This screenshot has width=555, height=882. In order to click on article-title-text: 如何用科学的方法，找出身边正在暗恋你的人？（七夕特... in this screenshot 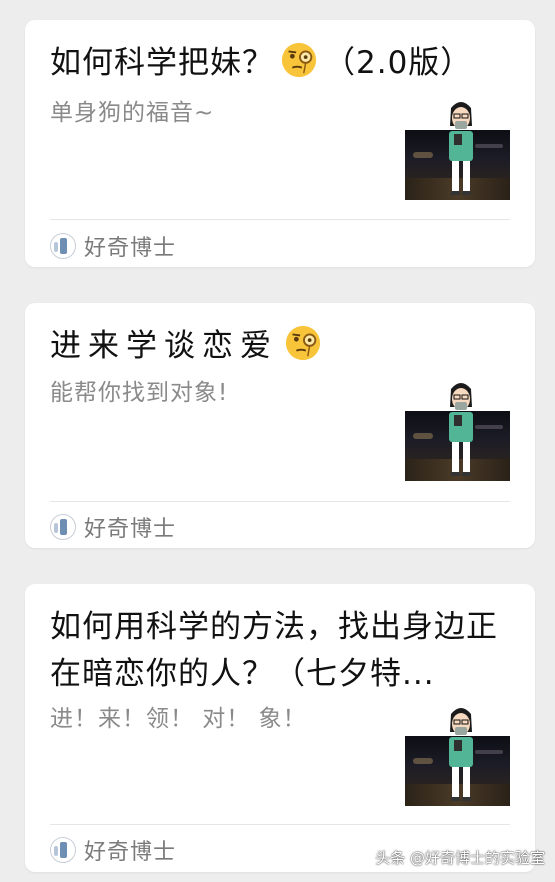, I will do `click(274, 650)`.